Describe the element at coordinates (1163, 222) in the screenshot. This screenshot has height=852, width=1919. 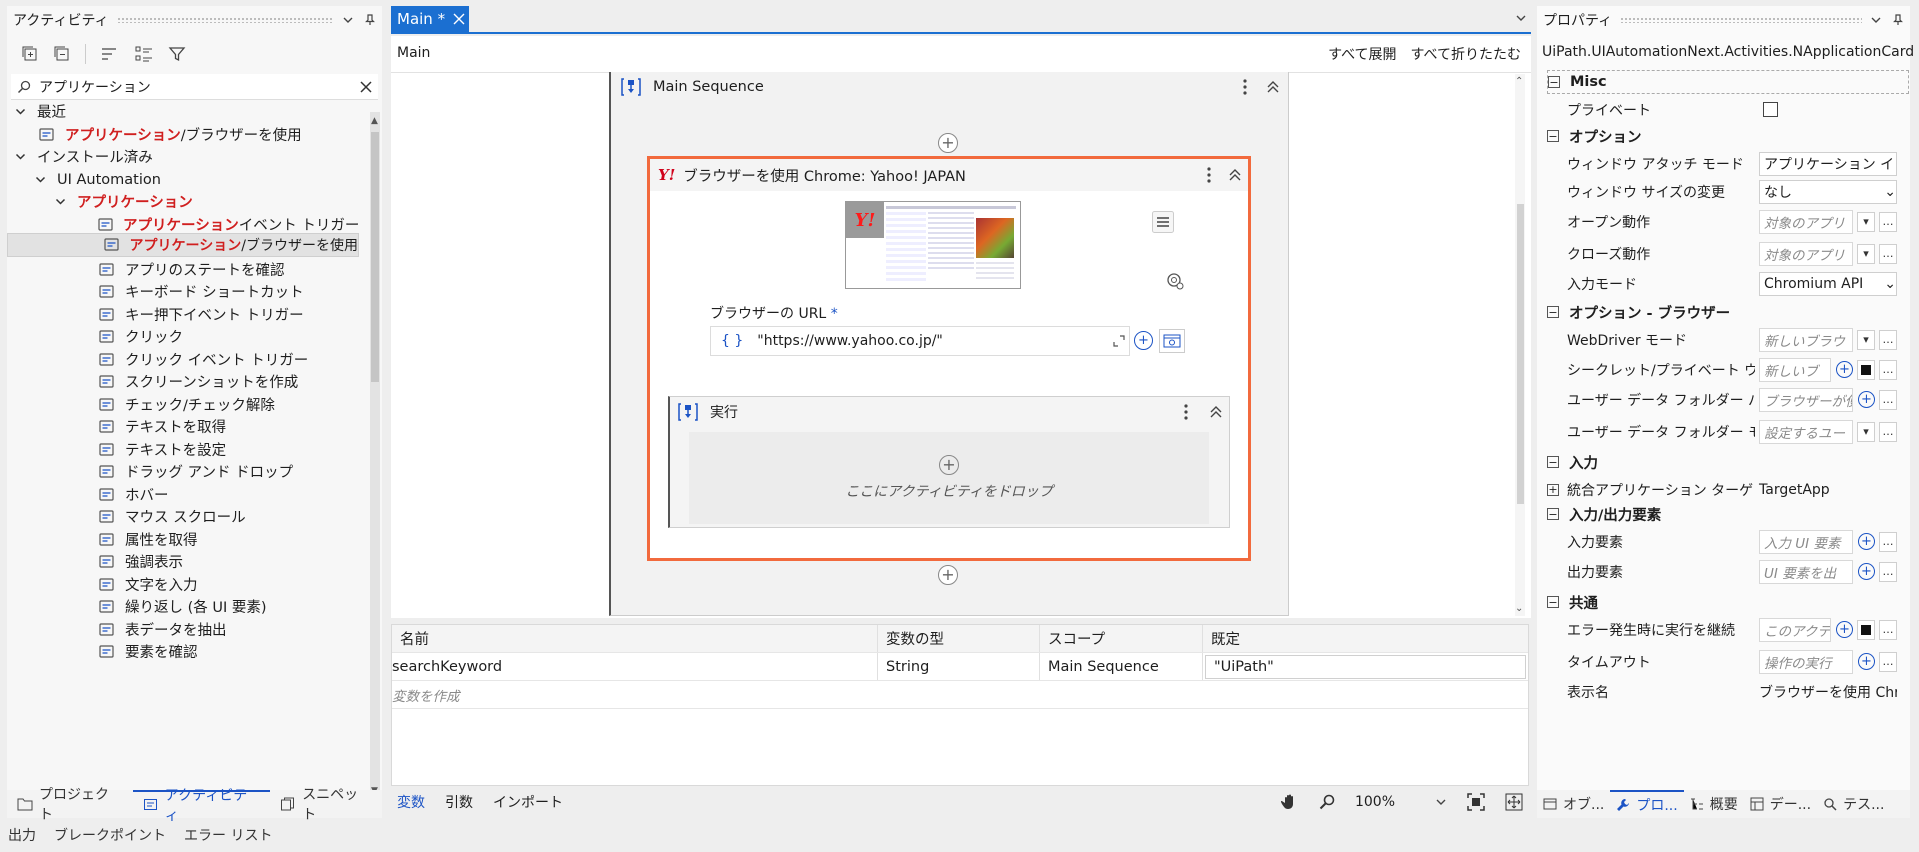
I see `menu-icon` at that location.